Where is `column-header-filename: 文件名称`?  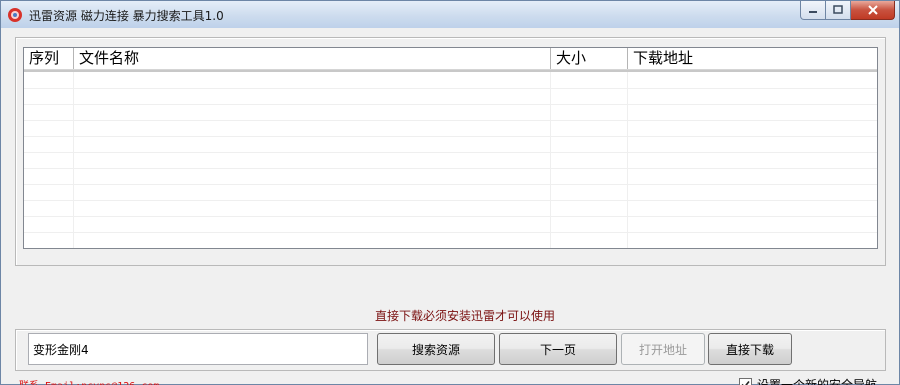
column-header-filename: 文件名称 is located at coordinates (312, 58).